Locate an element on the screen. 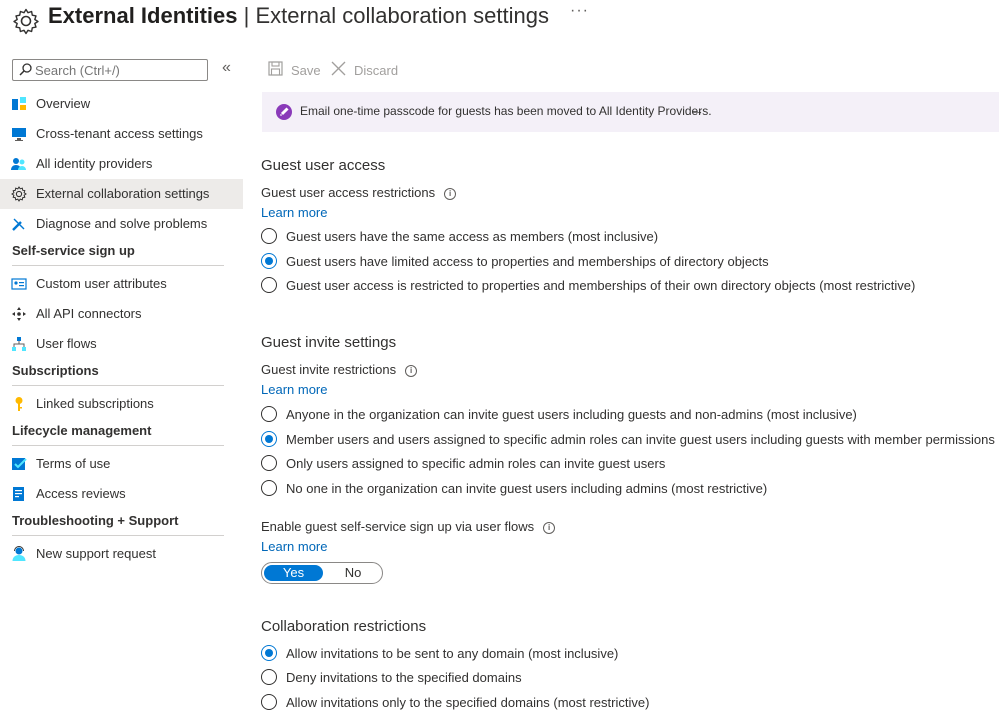  connector-icon is located at coordinates (19, 314).